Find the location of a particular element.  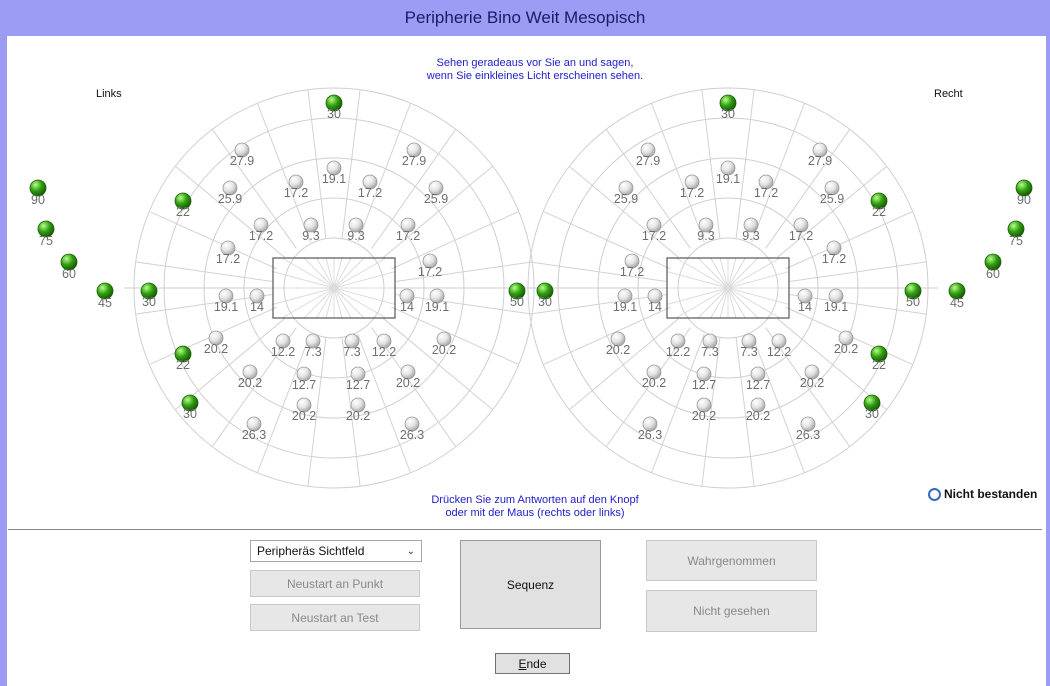

point-value-label: 26.3 is located at coordinates (808, 435).